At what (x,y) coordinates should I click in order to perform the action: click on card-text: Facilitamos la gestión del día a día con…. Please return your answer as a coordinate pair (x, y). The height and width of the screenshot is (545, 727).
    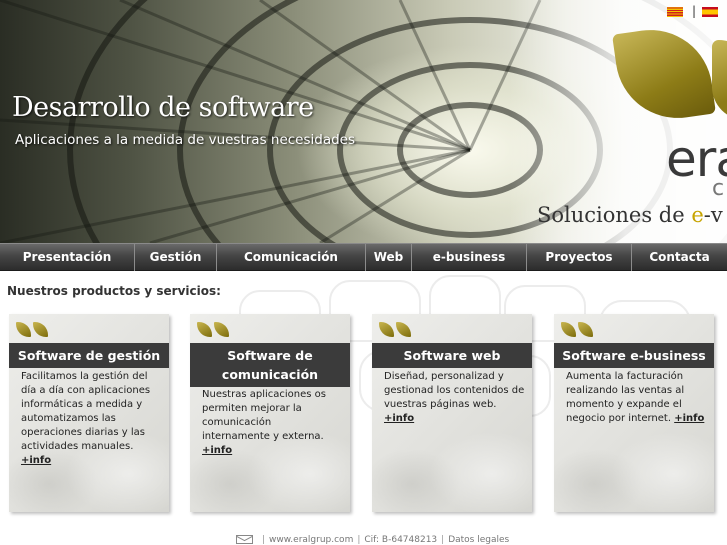
    Looking at the image, I should click on (86, 411).